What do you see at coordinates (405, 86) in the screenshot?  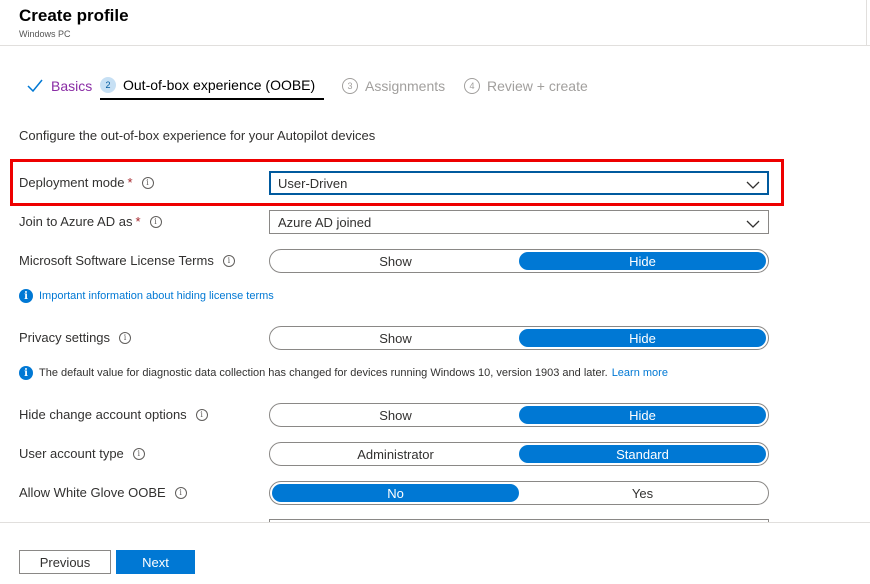 I see `tab-assignments-label: Assignments` at bounding box center [405, 86].